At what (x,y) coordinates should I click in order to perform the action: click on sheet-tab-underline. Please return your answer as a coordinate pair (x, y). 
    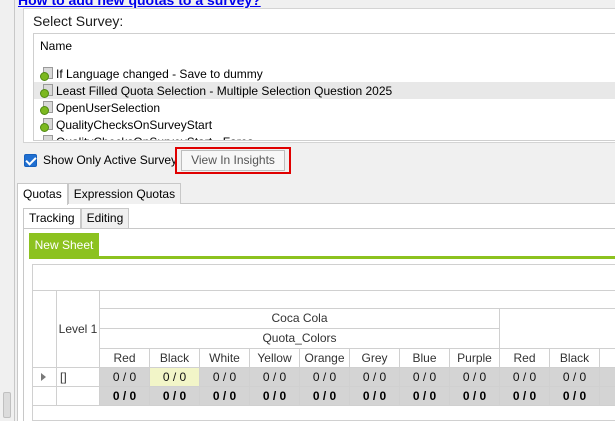
    Looking at the image, I should click on (322, 257).